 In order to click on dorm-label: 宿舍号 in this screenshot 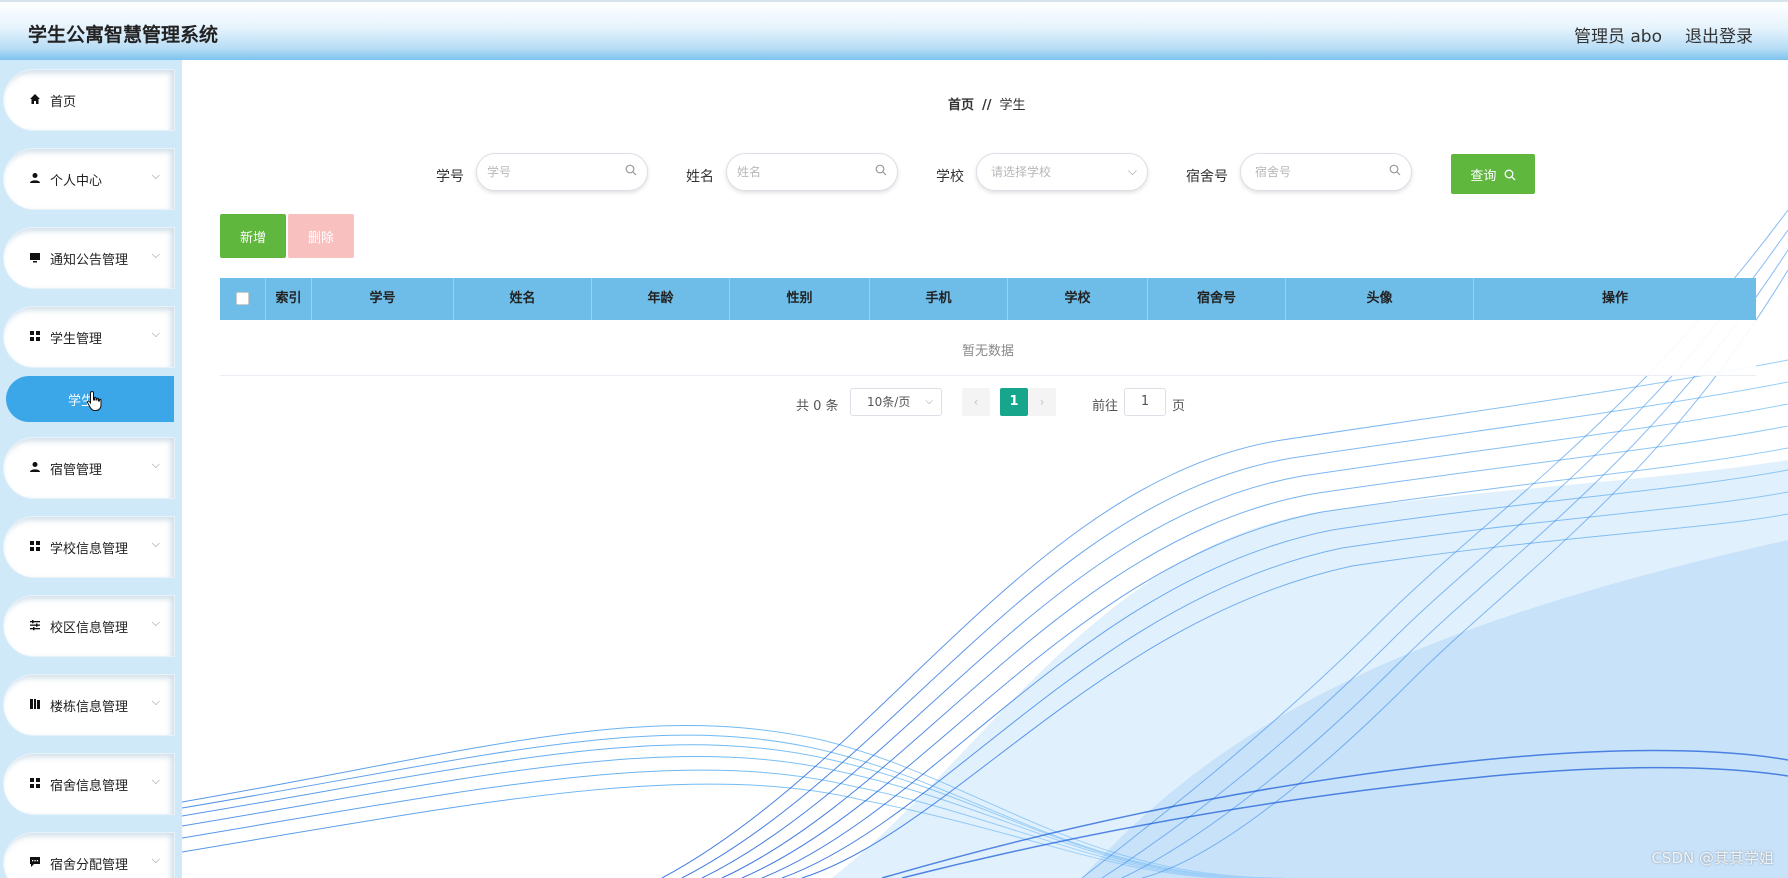, I will do `click(1207, 177)`.